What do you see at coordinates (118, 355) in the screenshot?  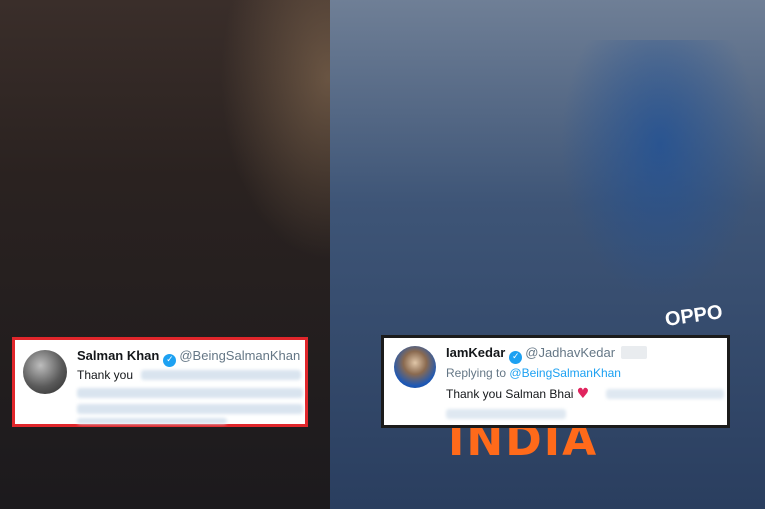 I see `tweet-author-name: Salman Khan` at bounding box center [118, 355].